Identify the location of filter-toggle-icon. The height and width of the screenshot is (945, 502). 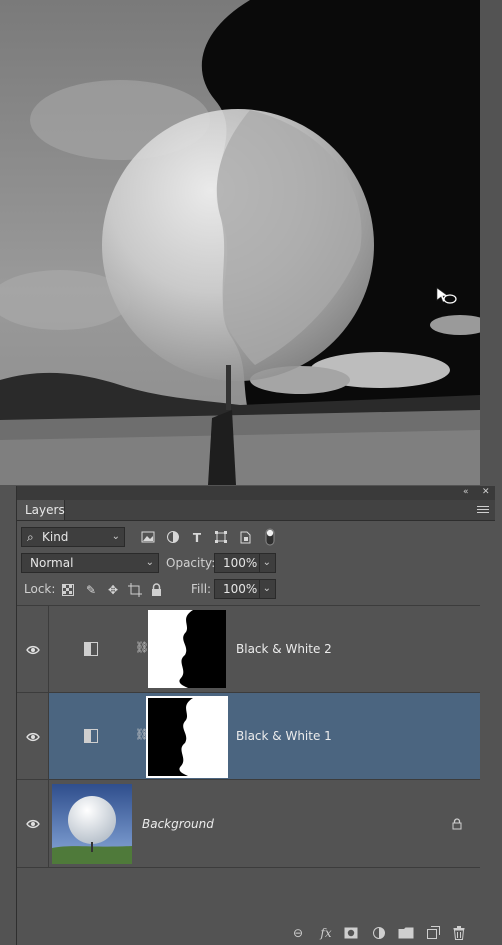
(270, 537).